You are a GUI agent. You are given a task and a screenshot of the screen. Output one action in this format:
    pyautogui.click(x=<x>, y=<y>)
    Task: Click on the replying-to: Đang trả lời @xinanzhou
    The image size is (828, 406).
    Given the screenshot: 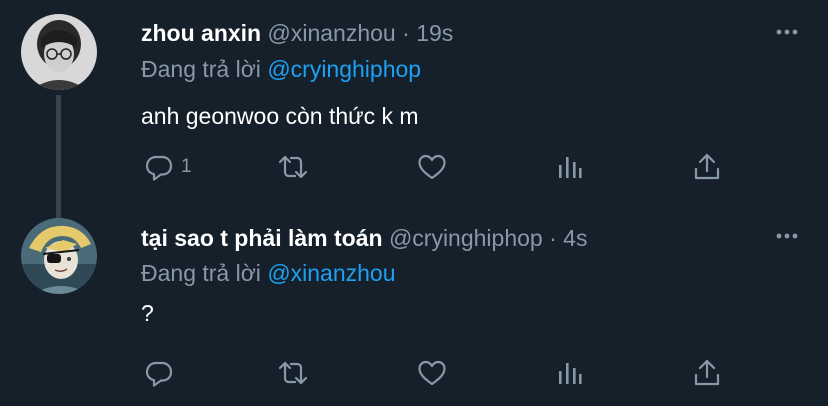 What is the action you would take?
    pyautogui.click(x=268, y=273)
    